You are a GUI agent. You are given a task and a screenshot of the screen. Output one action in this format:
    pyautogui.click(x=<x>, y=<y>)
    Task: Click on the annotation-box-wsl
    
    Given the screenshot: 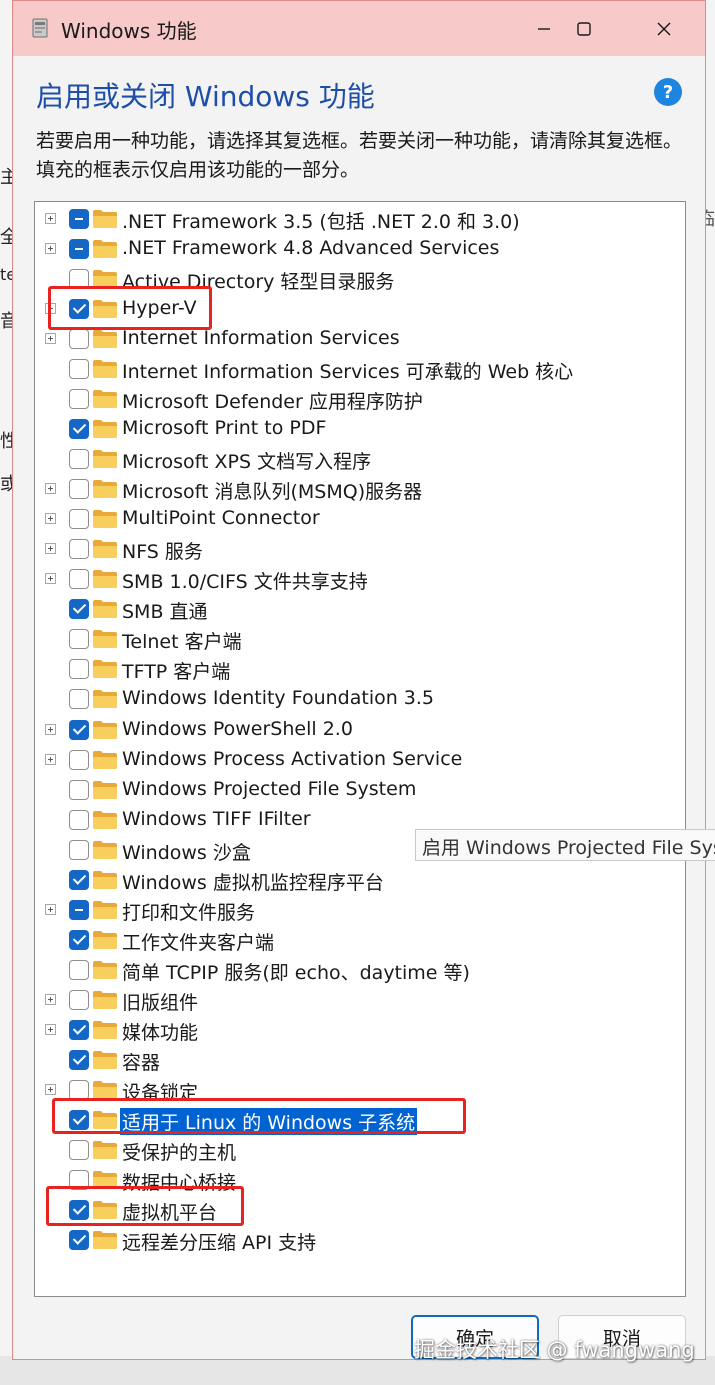 What is the action you would take?
    pyautogui.click(x=259, y=1116)
    